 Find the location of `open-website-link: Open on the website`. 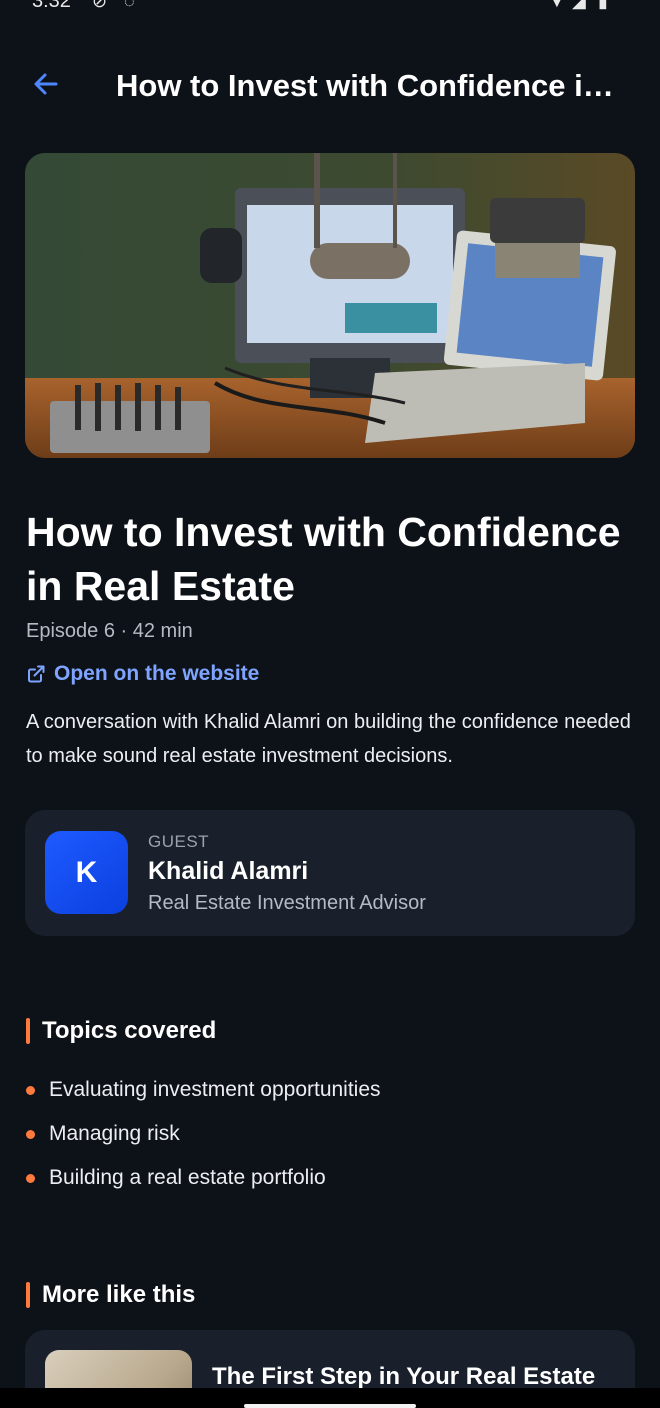

open-website-link: Open on the website is located at coordinates (142, 674).